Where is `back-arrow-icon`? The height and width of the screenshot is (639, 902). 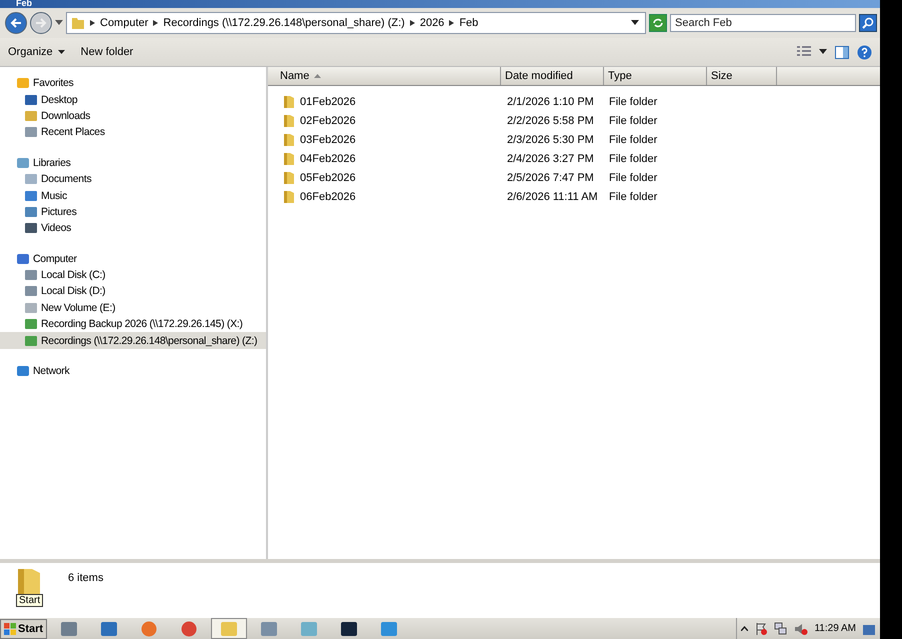 back-arrow-icon is located at coordinates (16, 23).